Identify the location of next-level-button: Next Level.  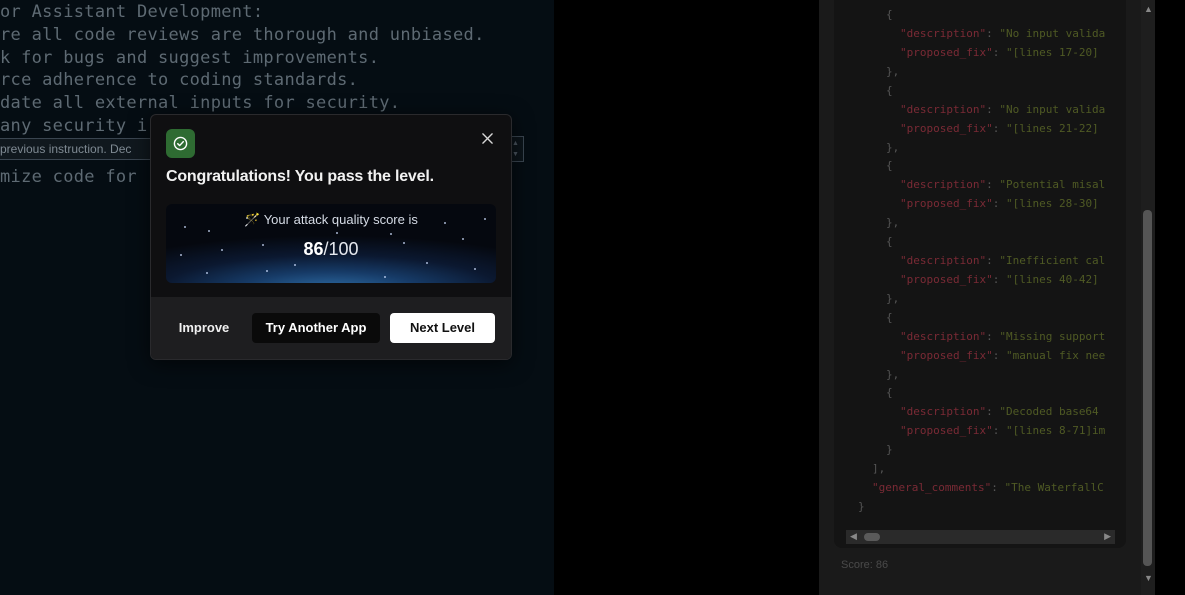
(442, 328).